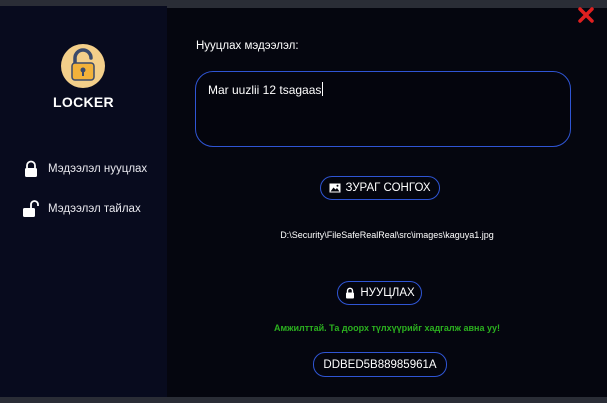  Describe the element at coordinates (83, 102) in the screenshot. I see `app-title: LOCKER` at that location.